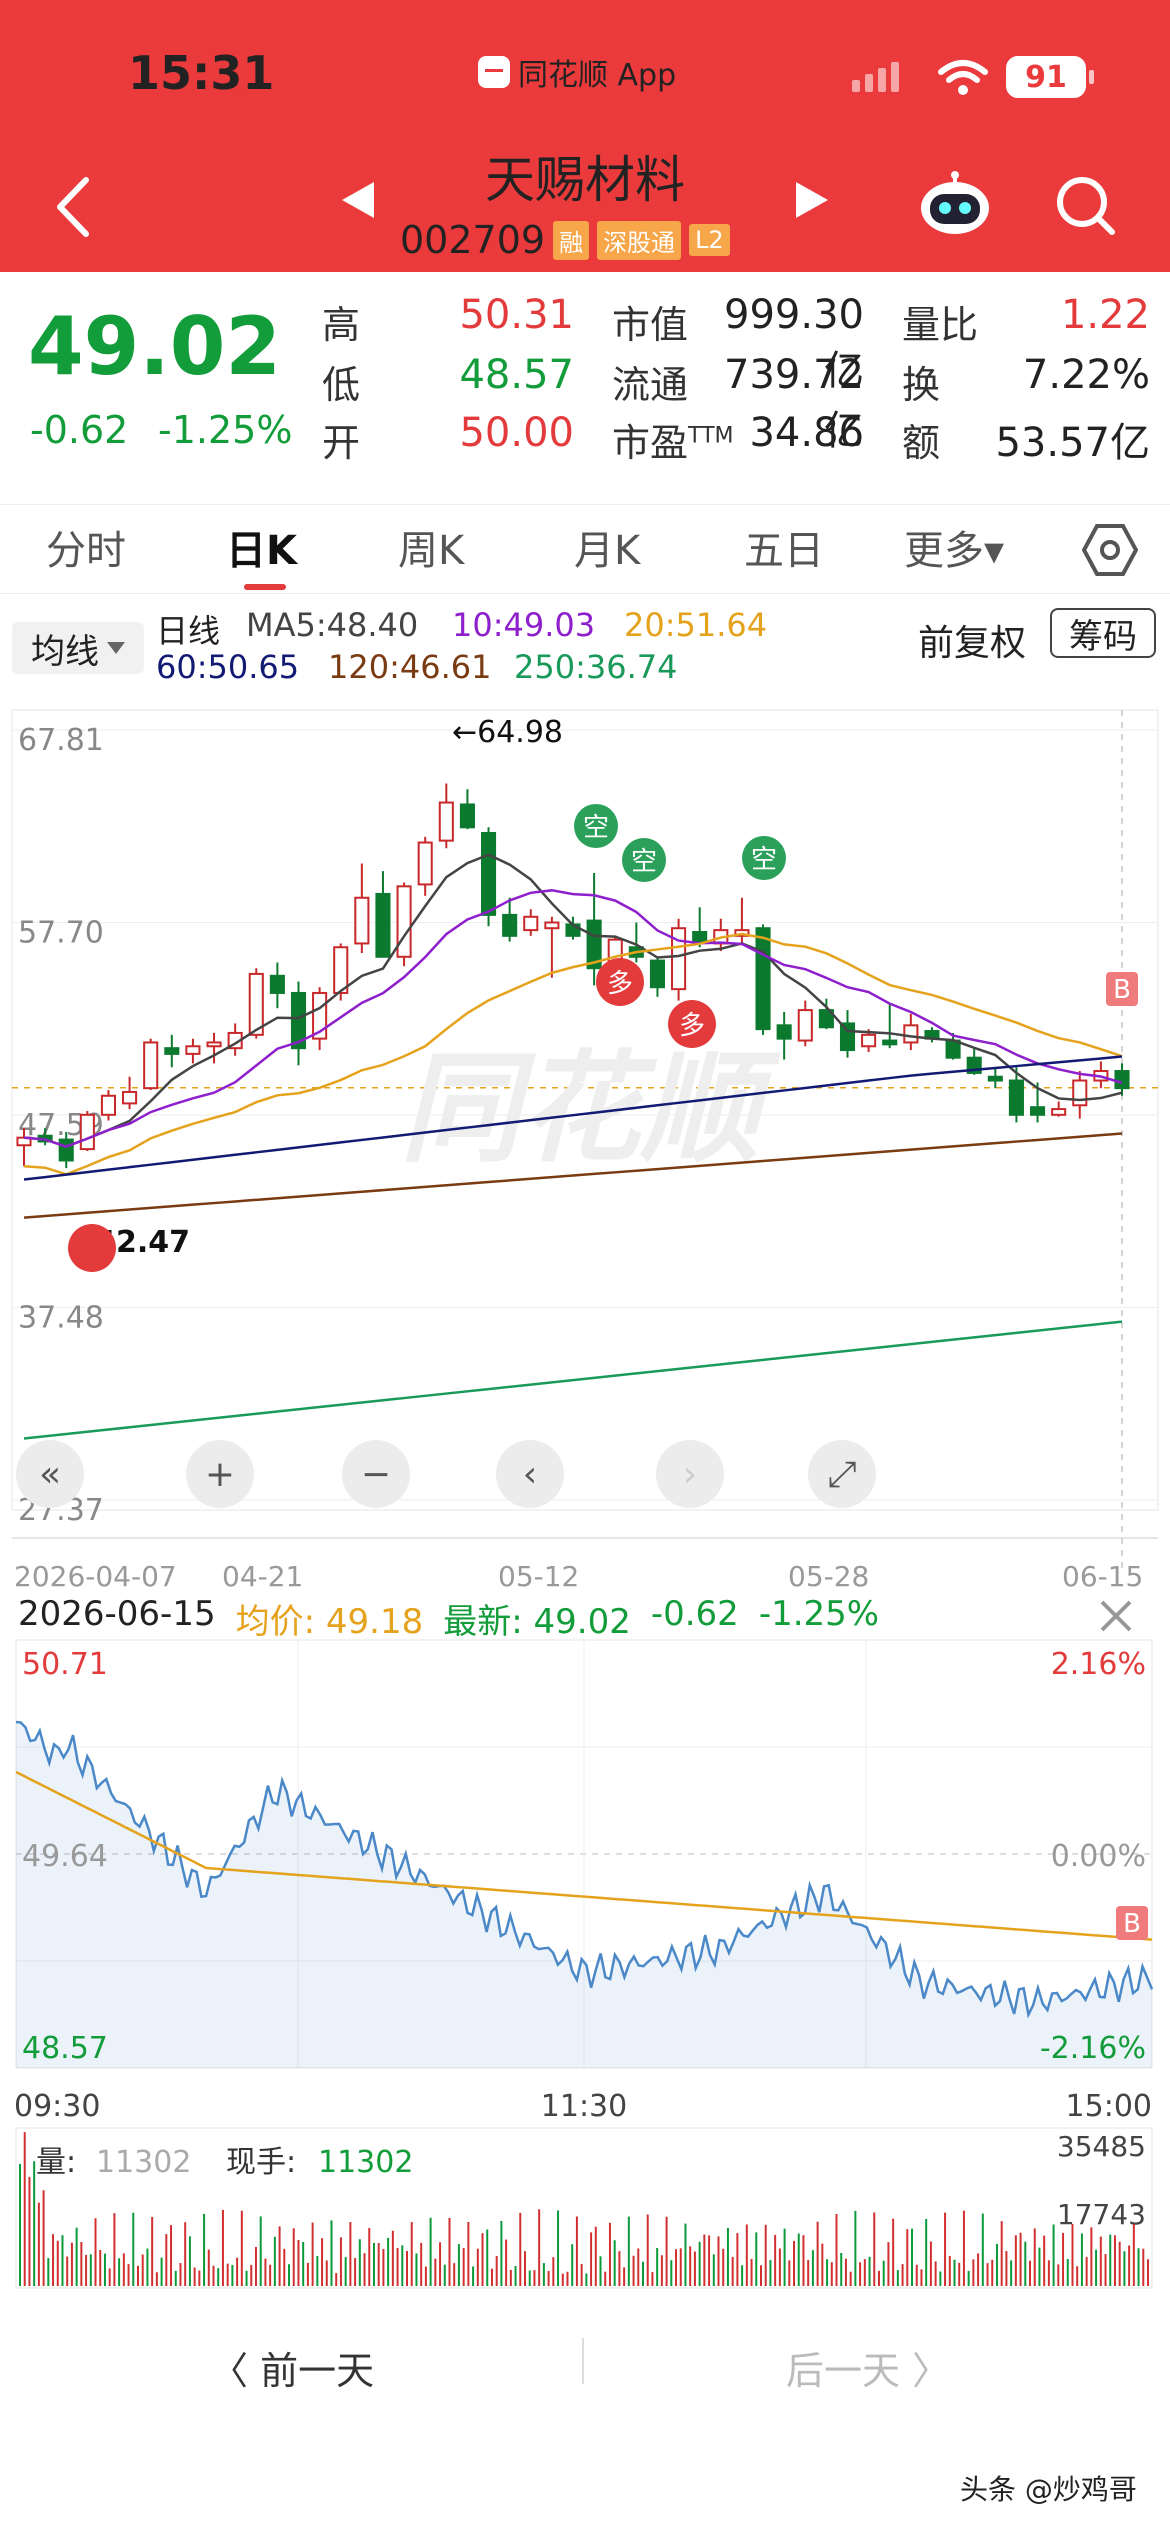  I want to click on caret-down-icon, so click(116, 648).